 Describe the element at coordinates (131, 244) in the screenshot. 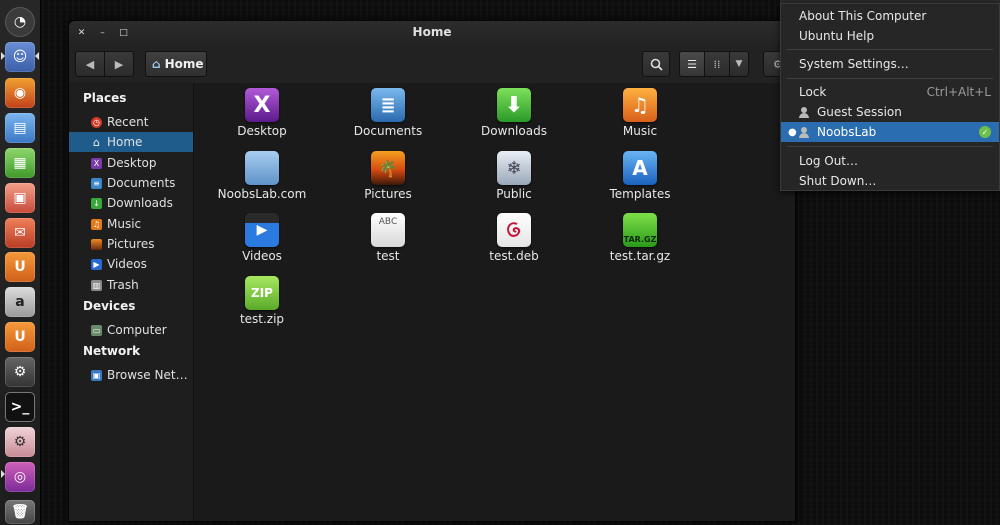

I see `sidebar-item-pictures: Pictures` at that location.